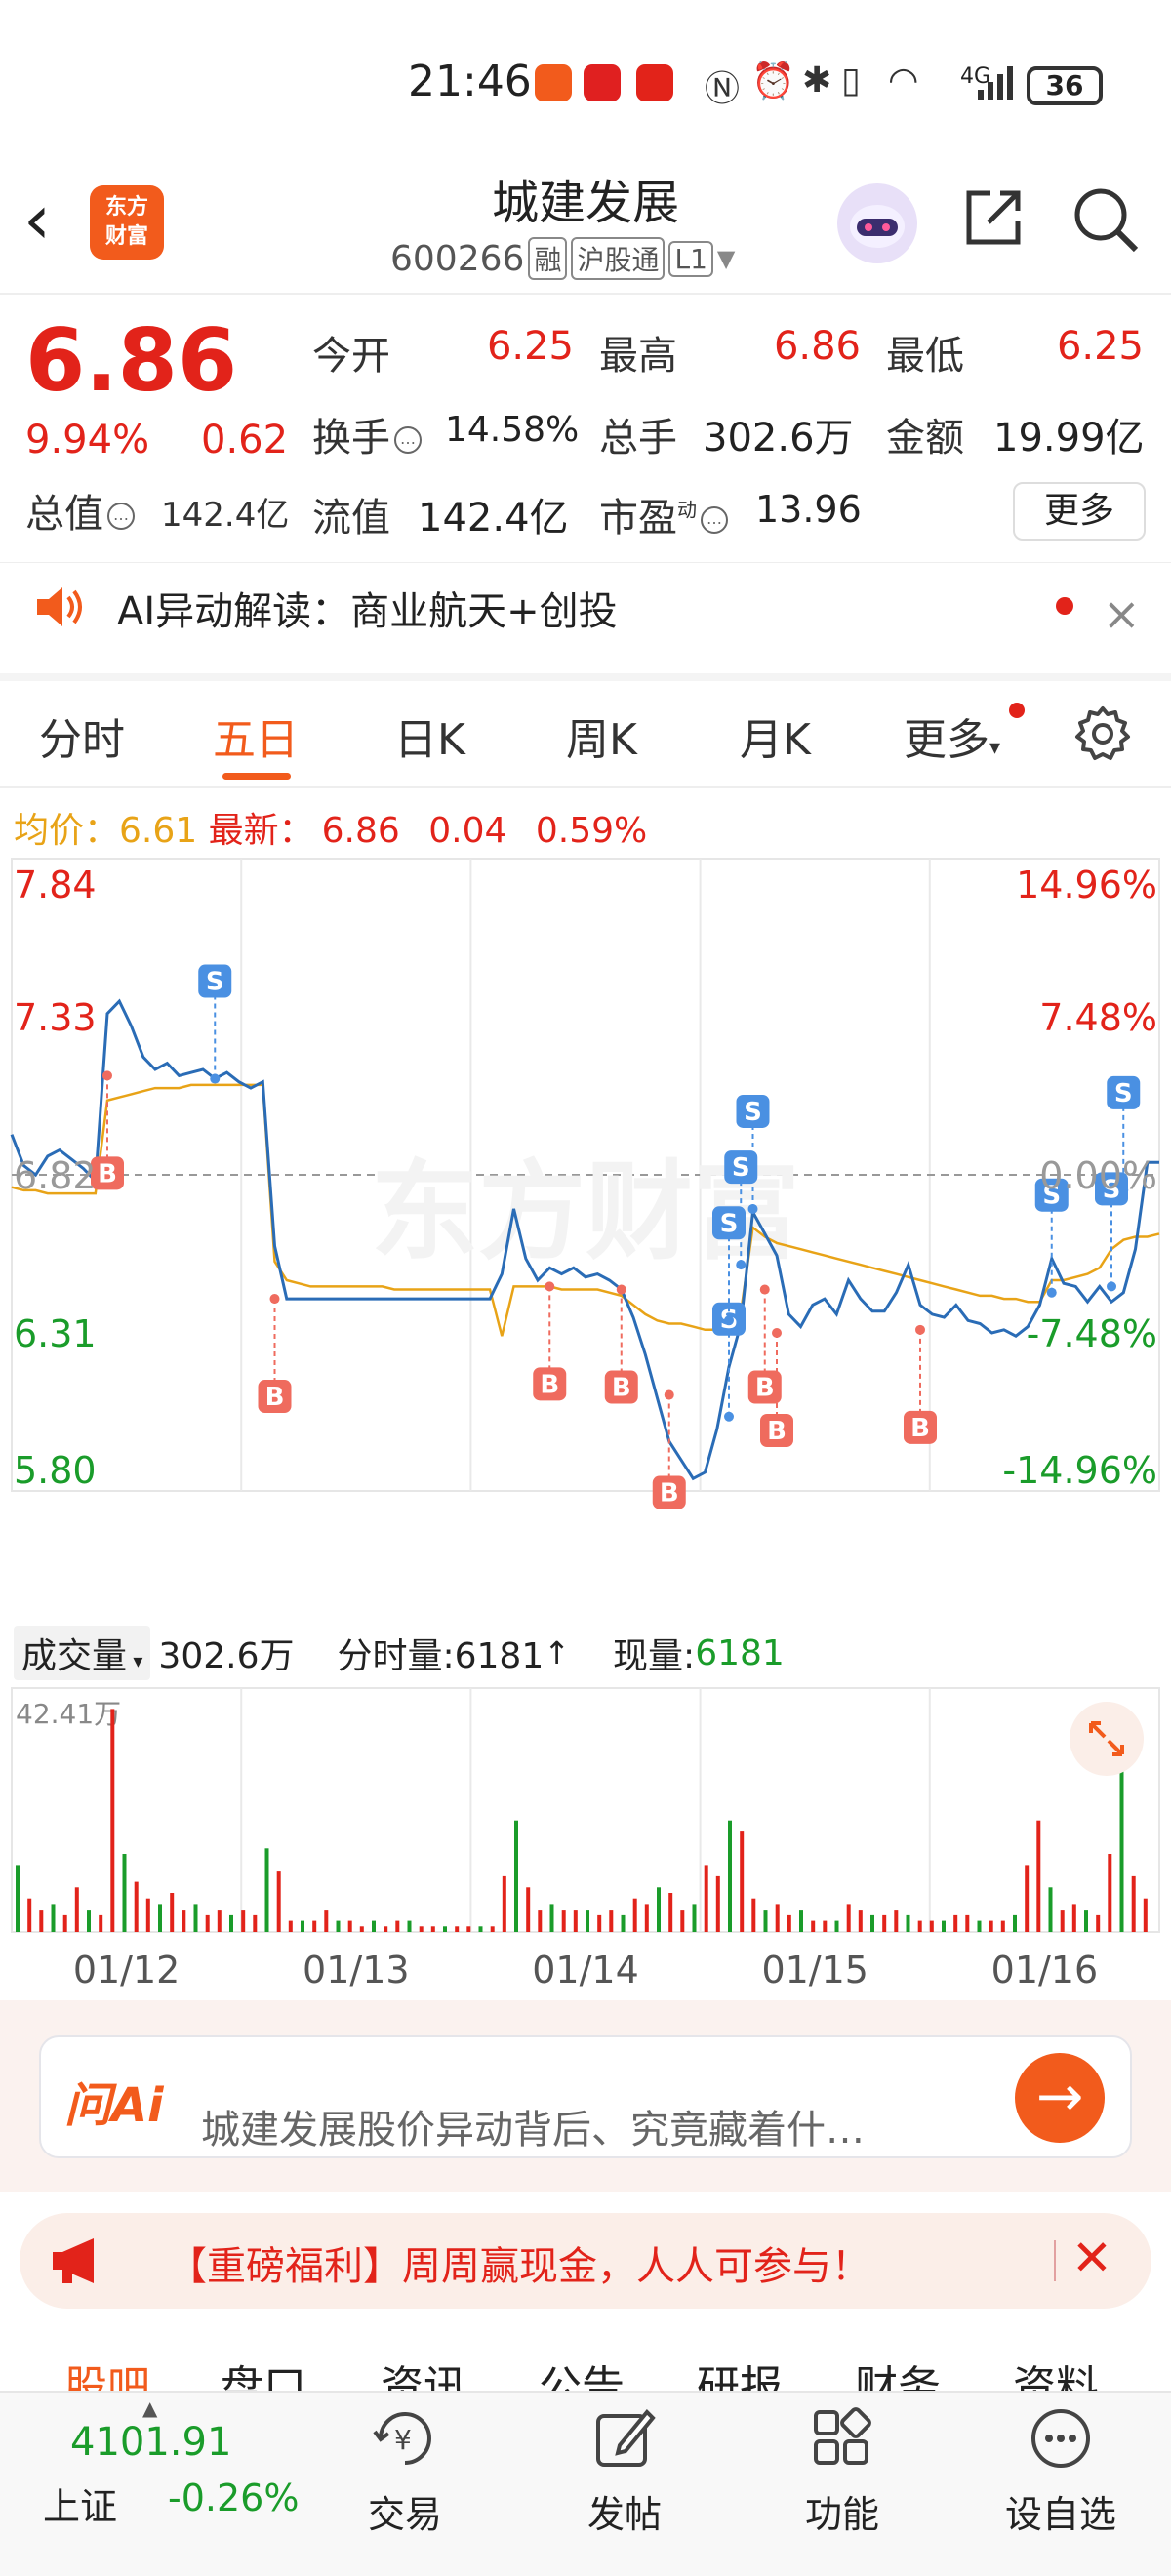 Image resolution: width=1171 pixels, height=2576 pixels. Describe the element at coordinates (405, 2511) in the screenshot. I see `nav-trade: 交易` at that location.